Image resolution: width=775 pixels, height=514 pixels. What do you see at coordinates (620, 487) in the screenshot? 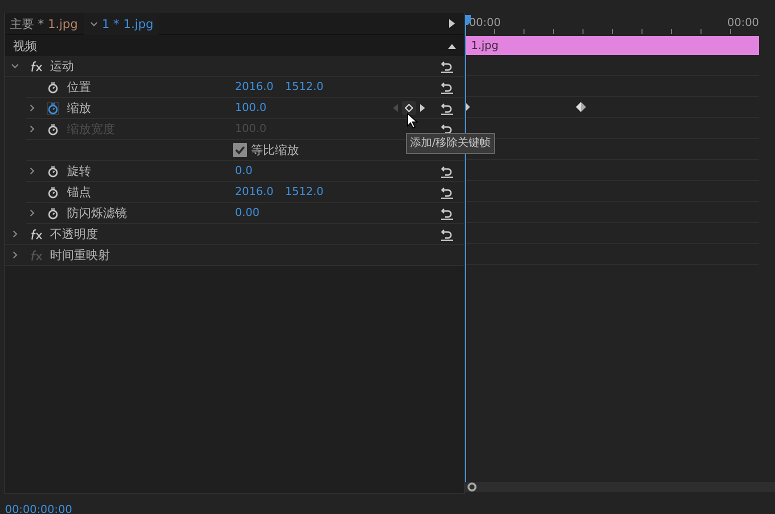
I see `scroll-bar` at bounding box center [620, 487].